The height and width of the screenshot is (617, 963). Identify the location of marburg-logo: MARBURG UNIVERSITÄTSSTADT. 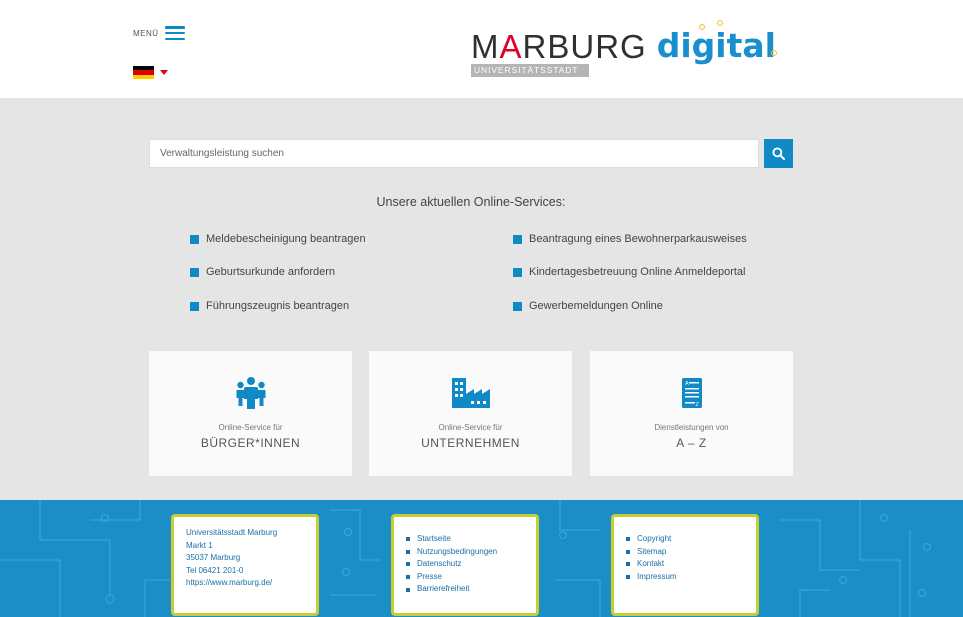
(559, 53).